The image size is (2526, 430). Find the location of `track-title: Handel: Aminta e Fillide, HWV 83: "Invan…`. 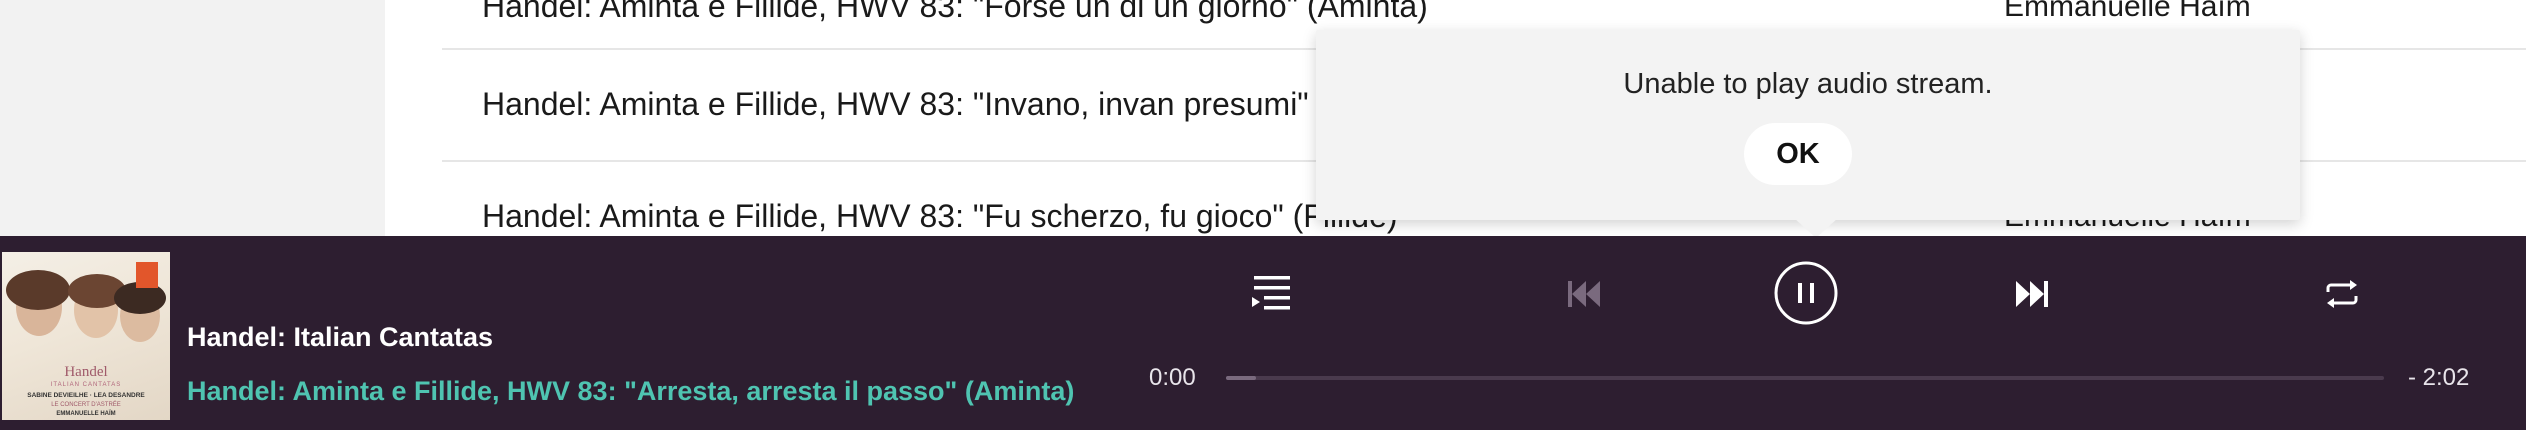

track-title: Handel: Aminta e Fillide, HWV 83: "Invan… is located at coordinates (952, 104).